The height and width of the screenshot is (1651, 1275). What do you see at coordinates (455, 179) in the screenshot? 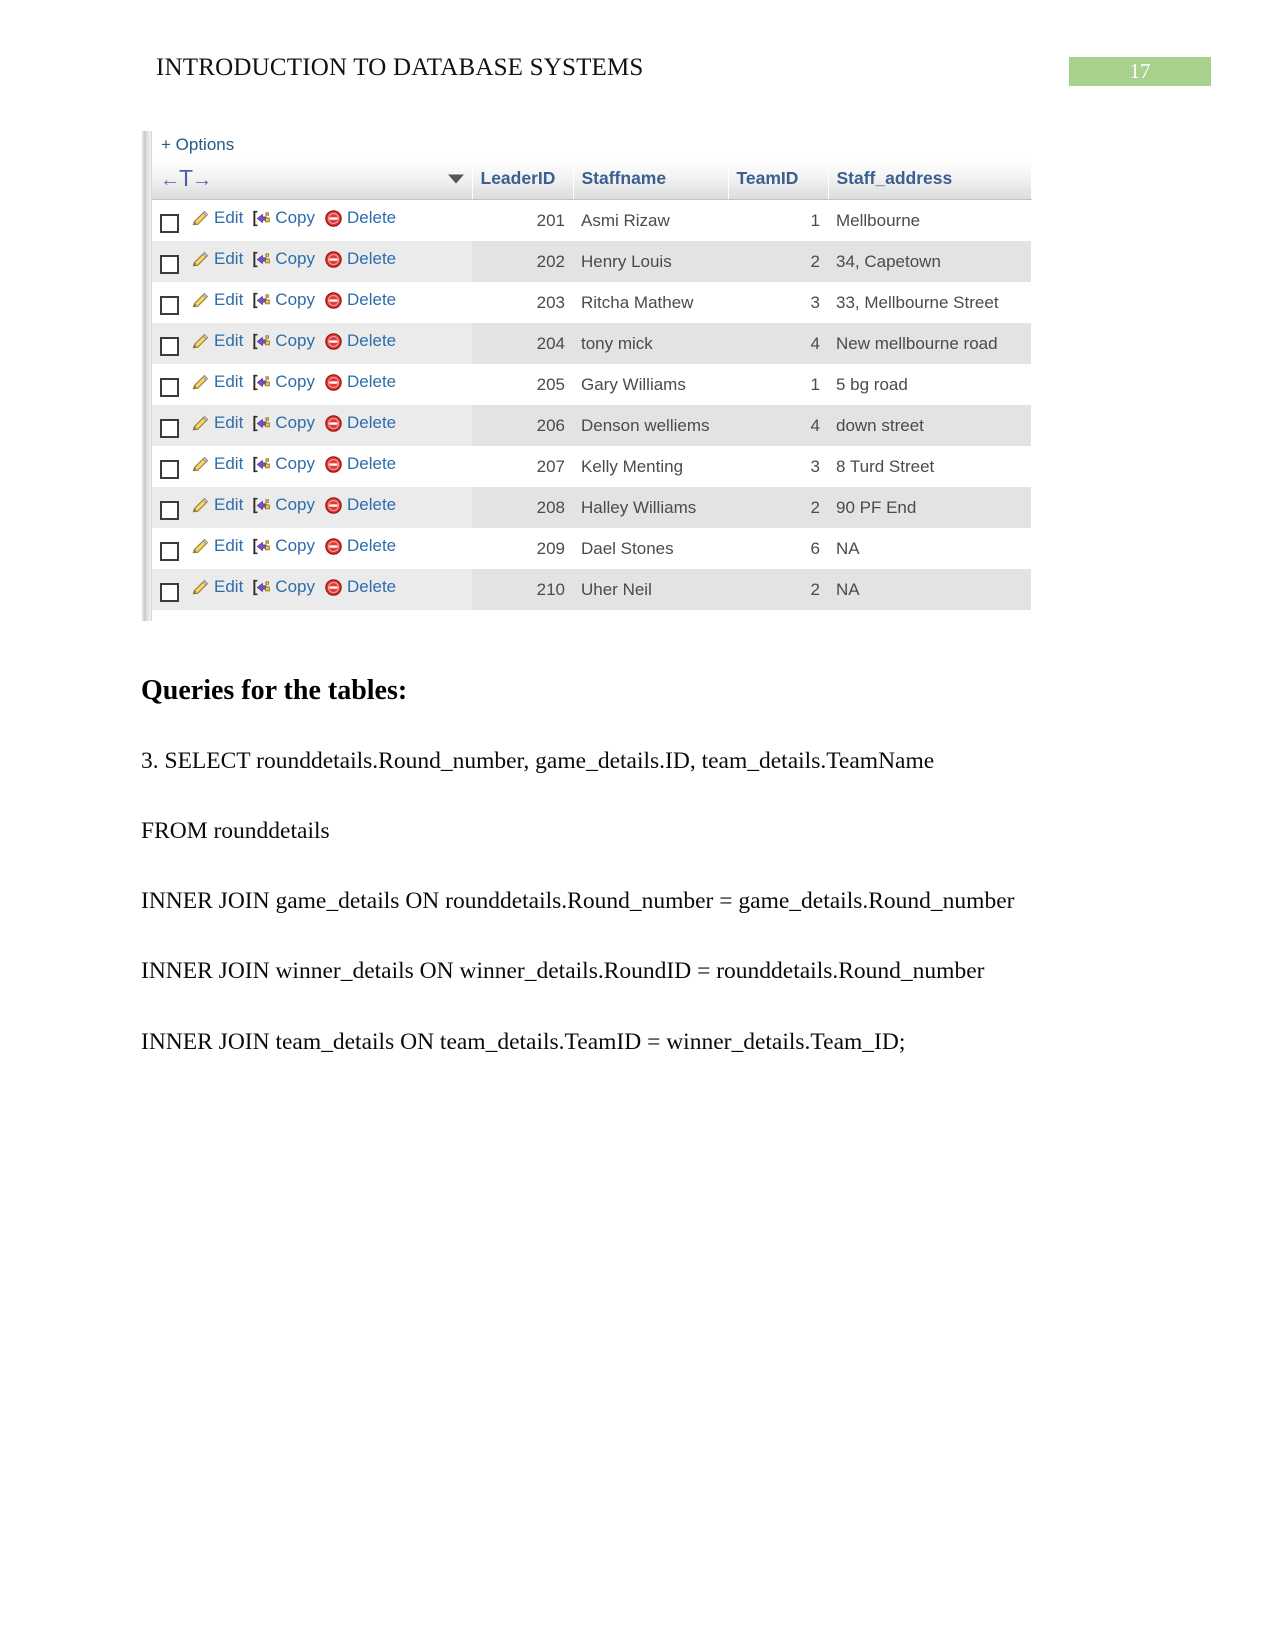
I see `chevron-down-icon` at bounding box center [455, 179].